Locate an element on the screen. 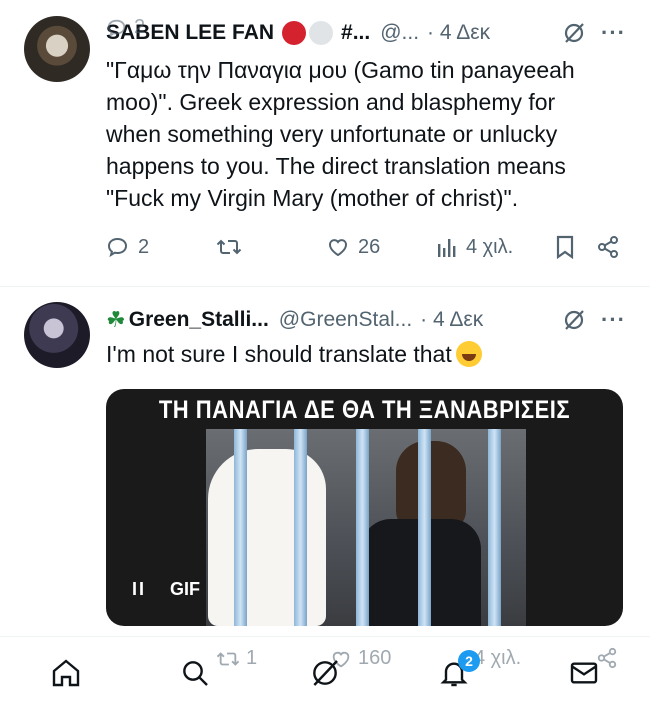 The image size is (650, 723). share-icon is located at coordinates (608, 247).